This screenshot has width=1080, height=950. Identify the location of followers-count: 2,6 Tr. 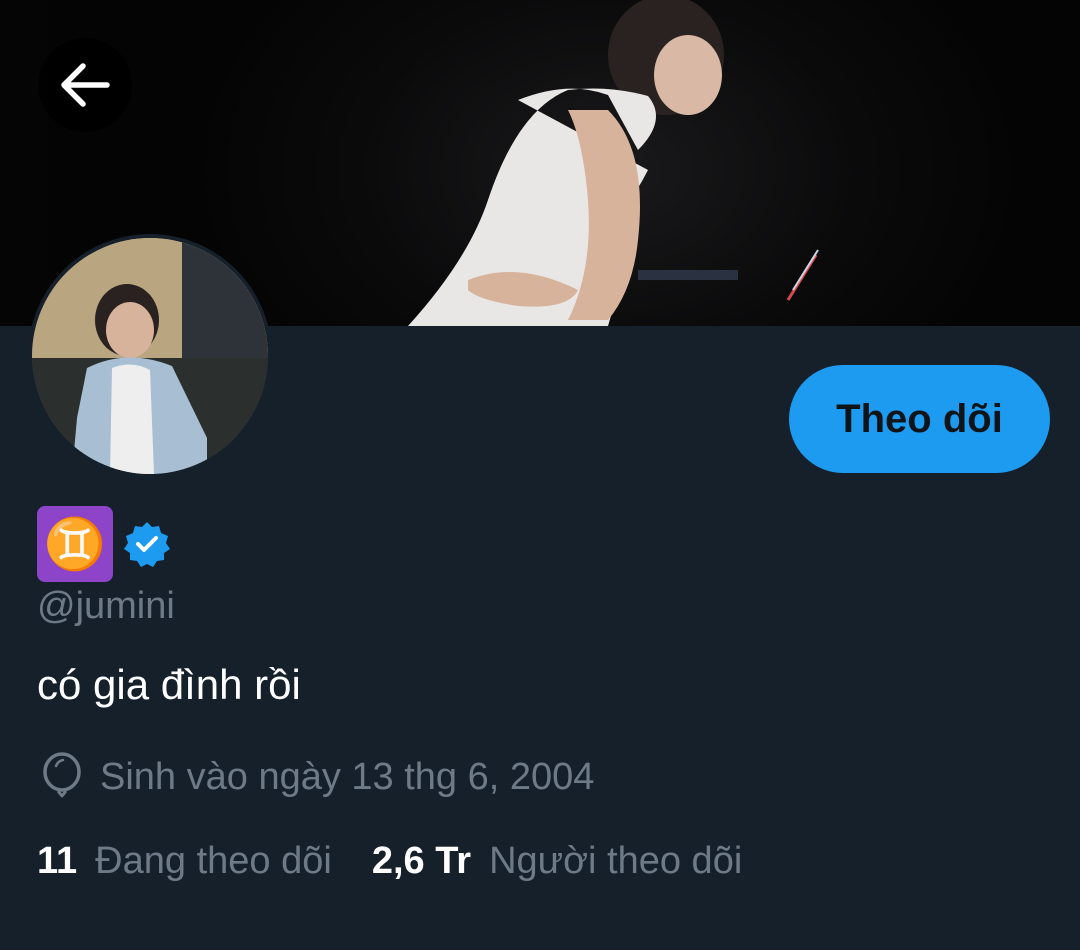
(421, 861).